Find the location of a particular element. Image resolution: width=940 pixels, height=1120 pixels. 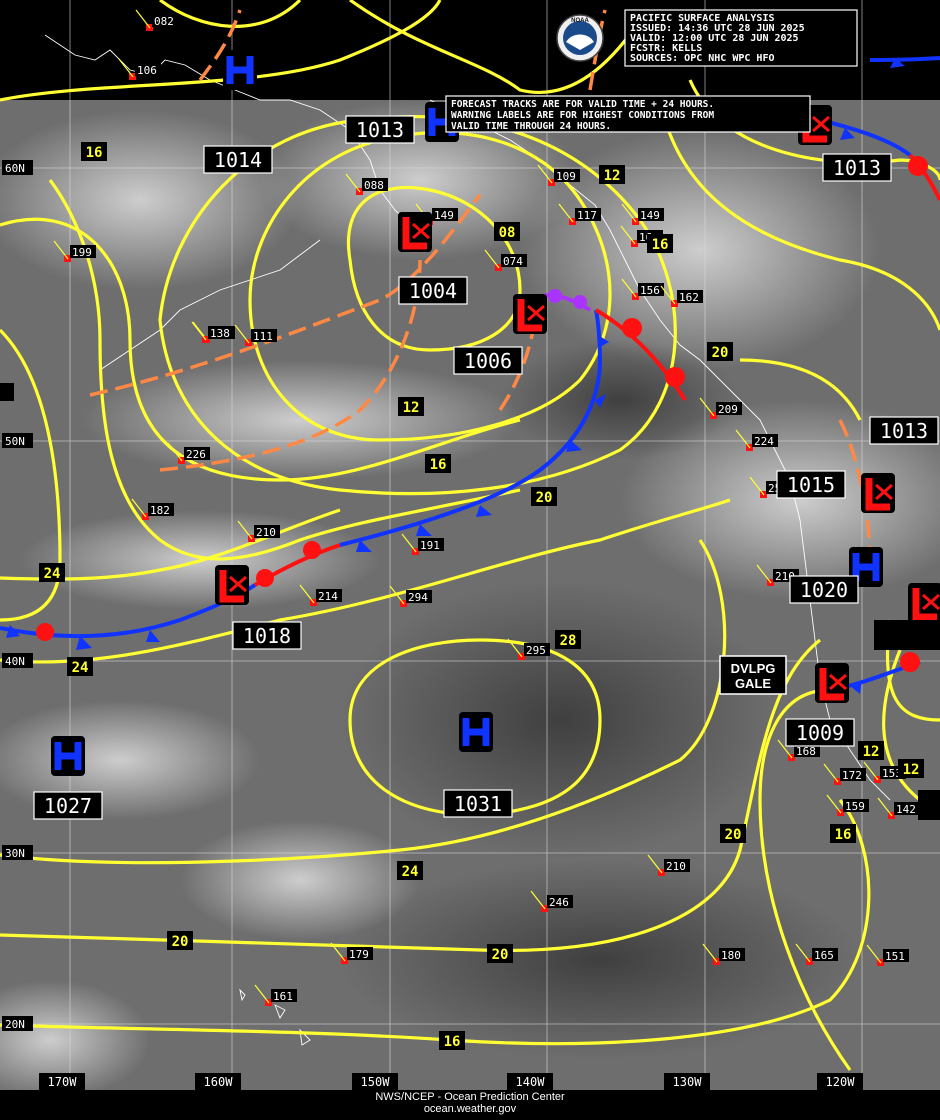

lat-label: 30N is located at coordinates (17, 852).